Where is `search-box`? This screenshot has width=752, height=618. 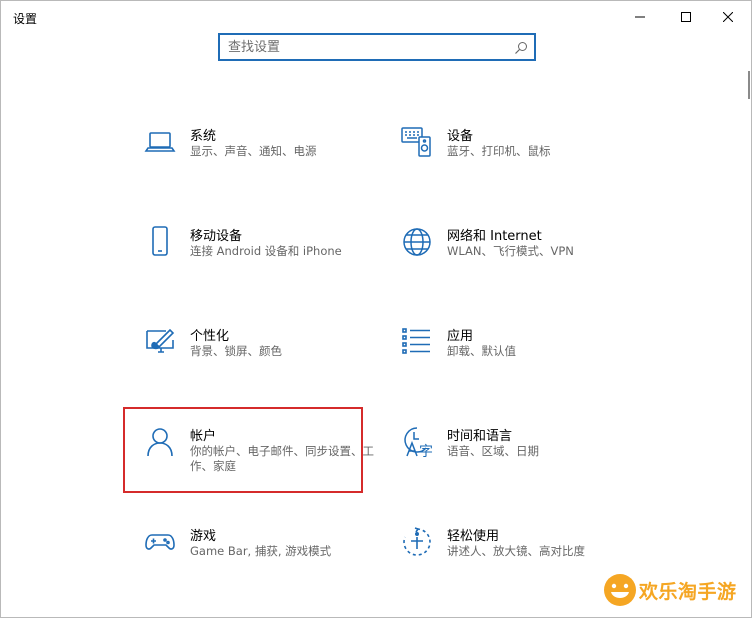
search-box is located at coordinates (377, 47).